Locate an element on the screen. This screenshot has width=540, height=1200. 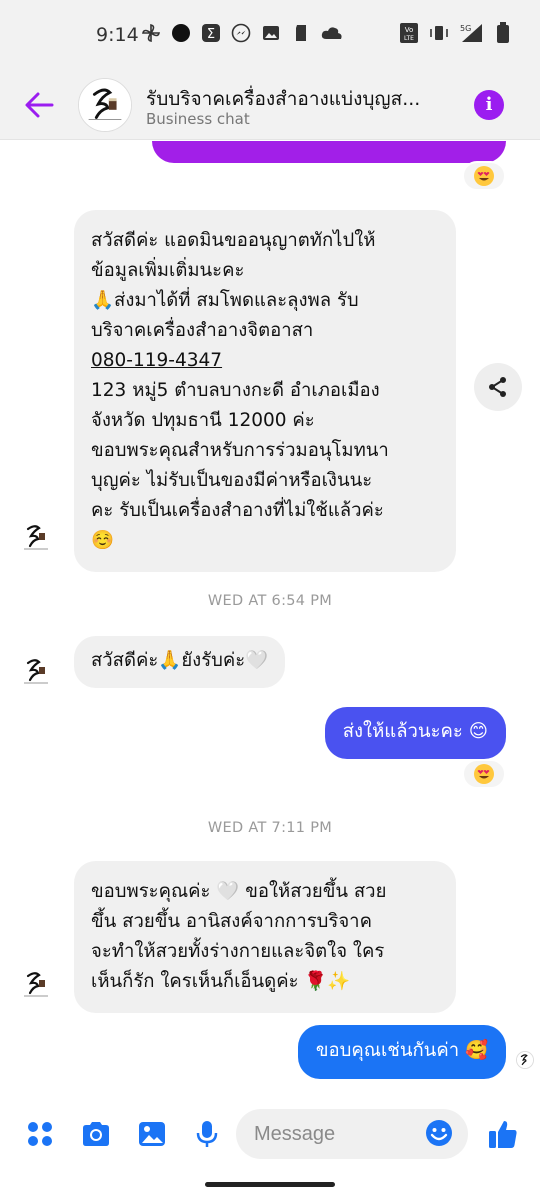
camera-icon is located at coordinates (96, 1134).